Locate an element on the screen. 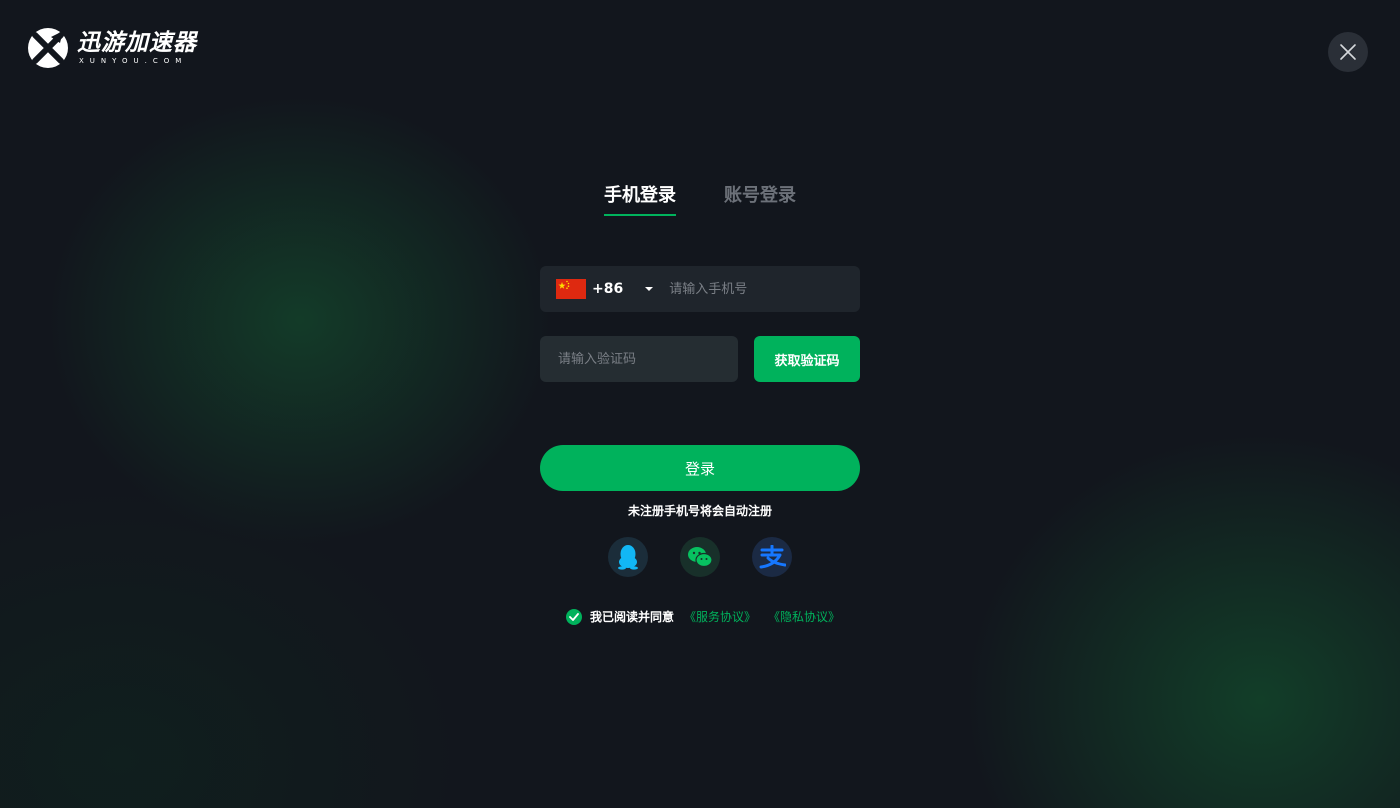 This screenshot has height=808, width=1400. verify-code-field is located at coordinates (639, 359).